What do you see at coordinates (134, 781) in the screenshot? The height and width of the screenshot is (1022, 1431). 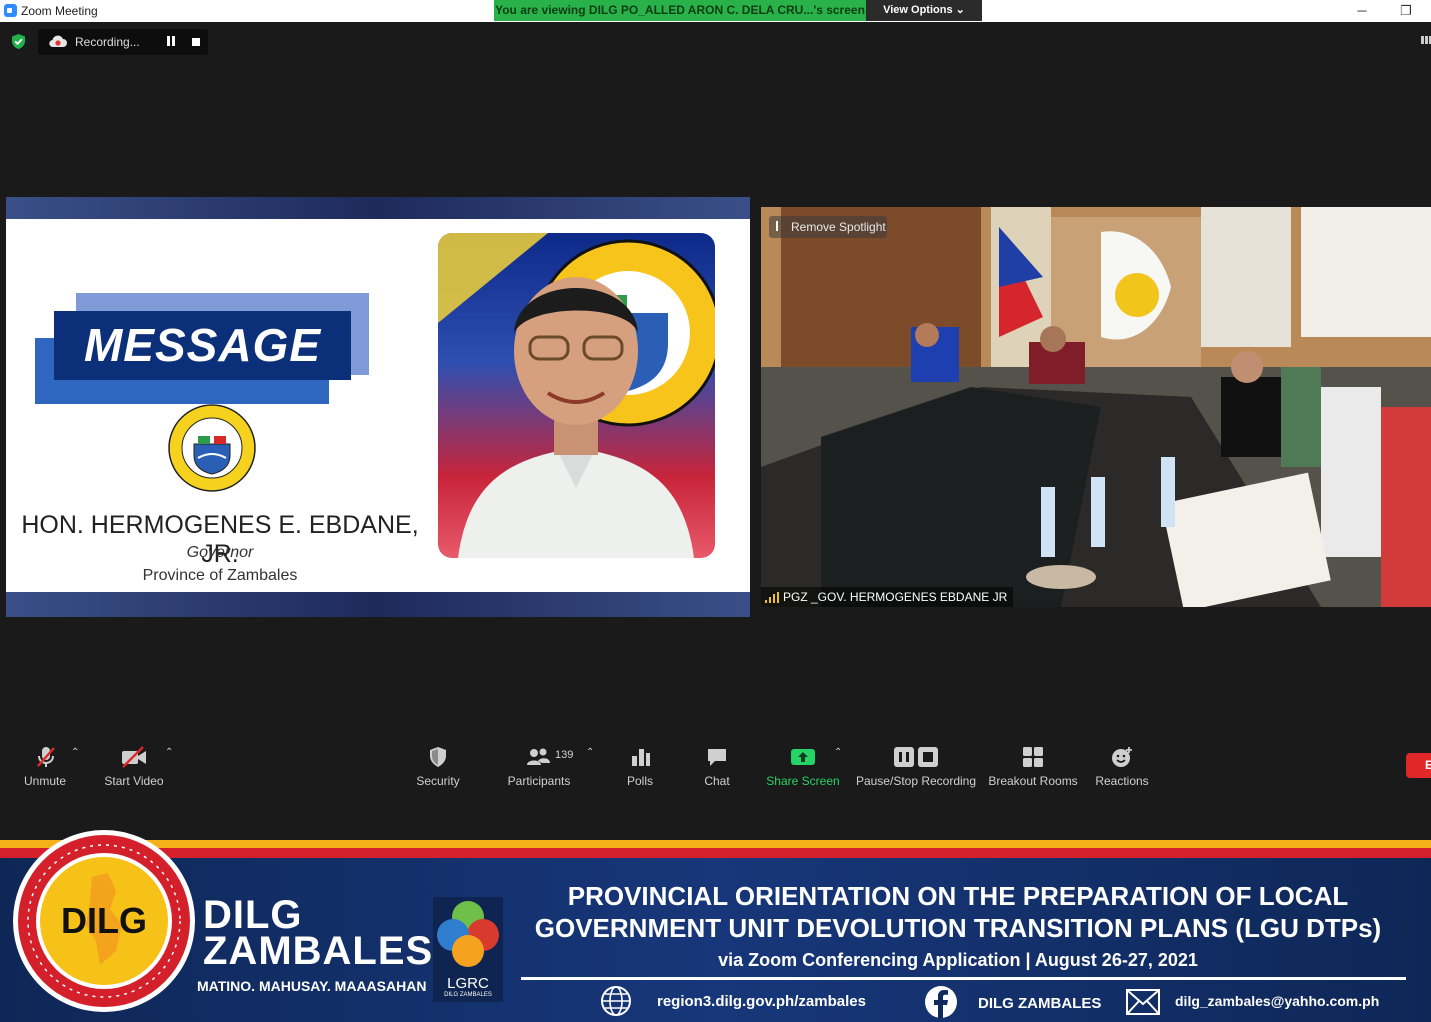 I see `start-video-label: Start Video` at bounding box center [134, 781].